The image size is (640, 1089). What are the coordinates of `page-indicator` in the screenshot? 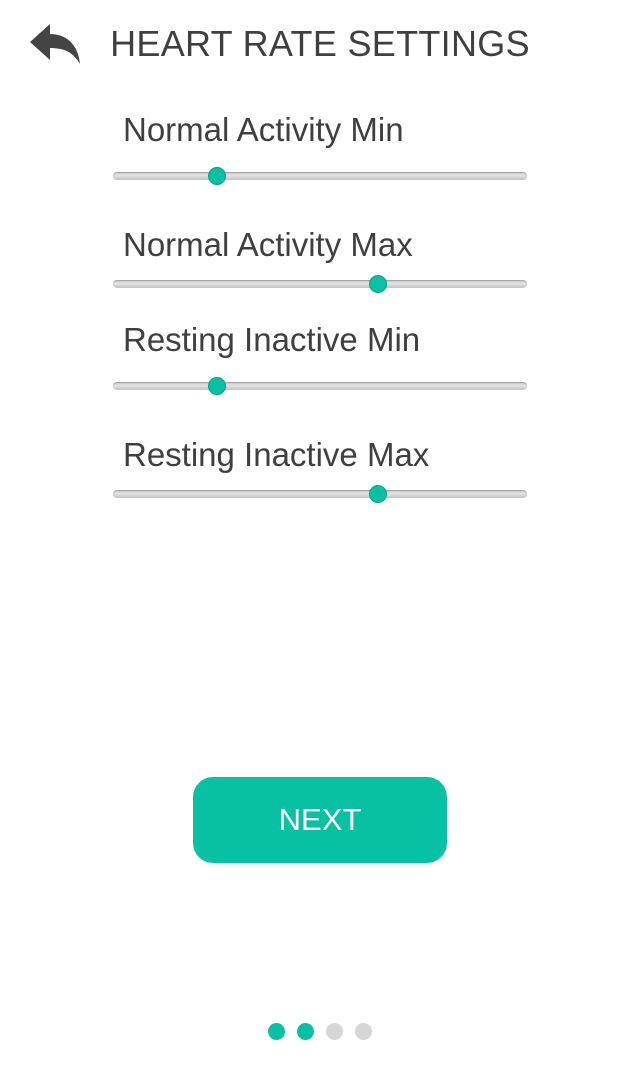 It's located at (320, 1033).